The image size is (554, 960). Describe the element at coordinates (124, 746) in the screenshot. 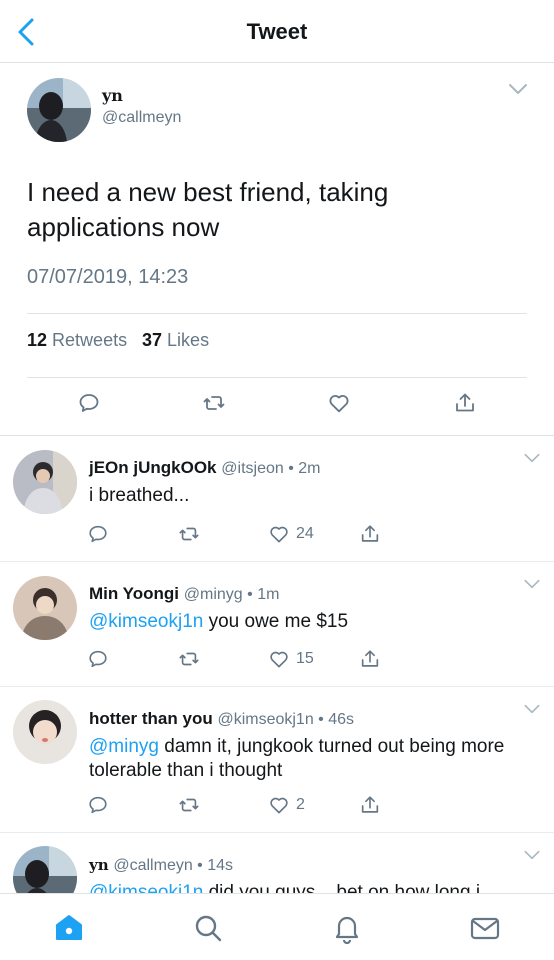

I see `reply-mention: @minyg` at that location.